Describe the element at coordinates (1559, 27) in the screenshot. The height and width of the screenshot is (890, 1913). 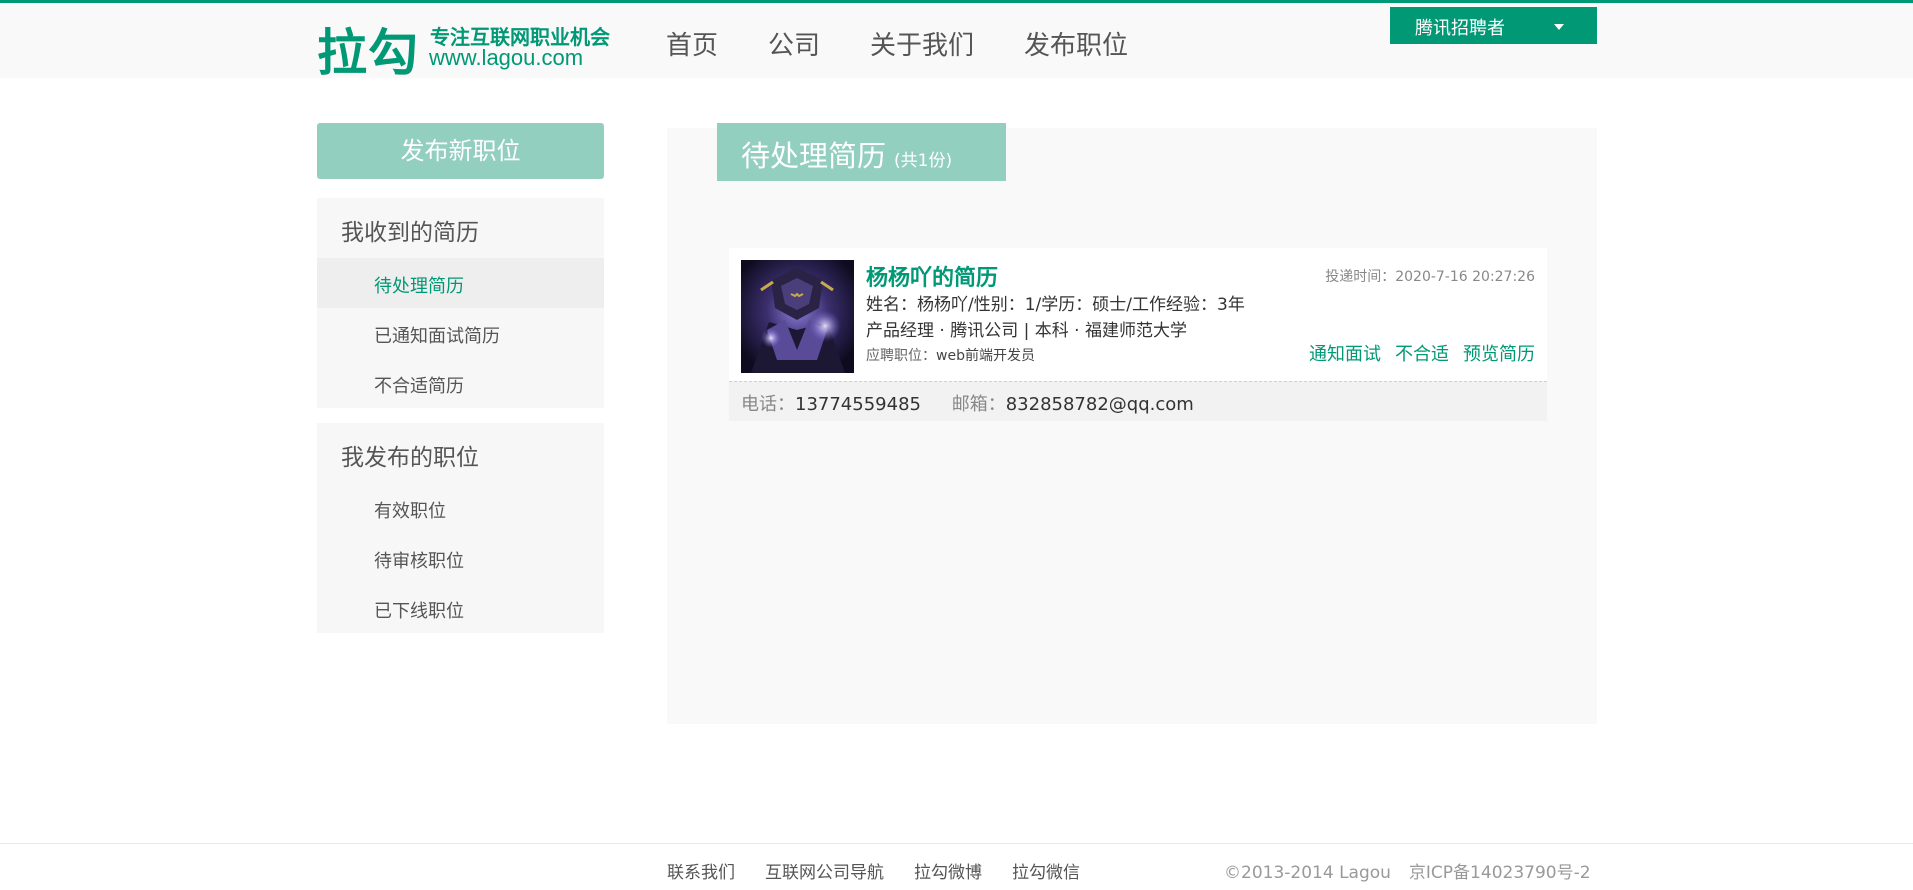
I see `caret-down-icon` at that location.